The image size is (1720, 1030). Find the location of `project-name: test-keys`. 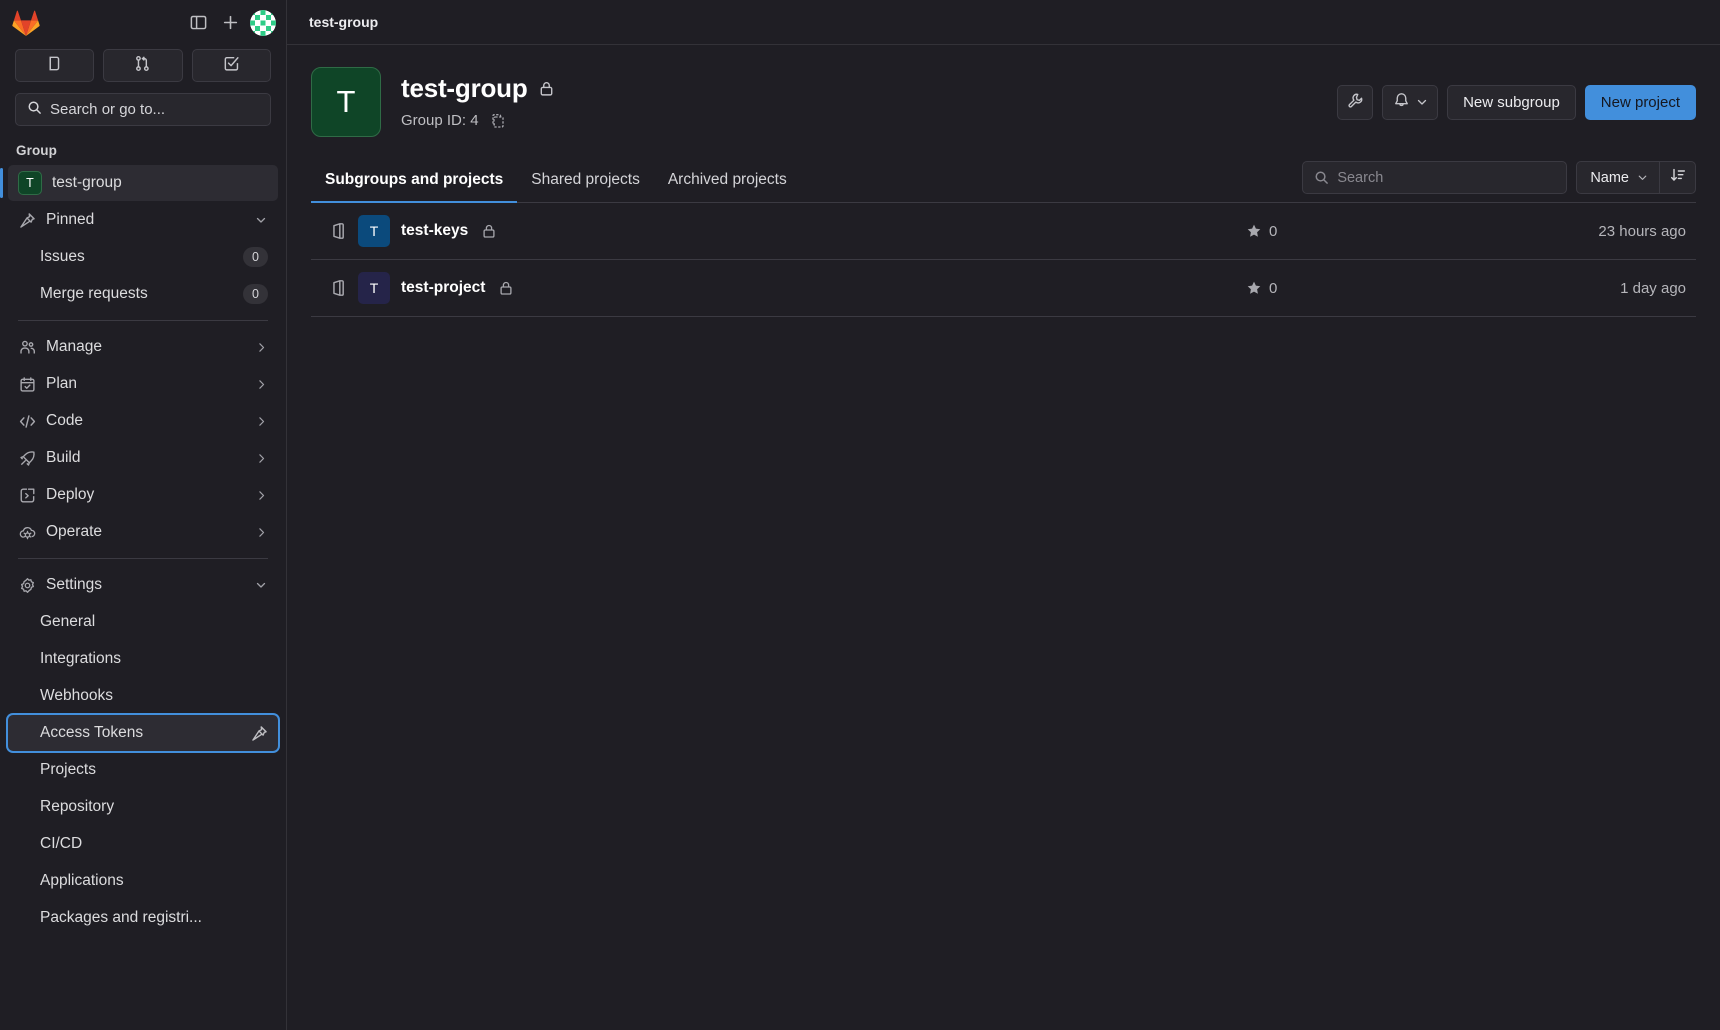

project-name: test-keys is located at coordinates (434, 231).